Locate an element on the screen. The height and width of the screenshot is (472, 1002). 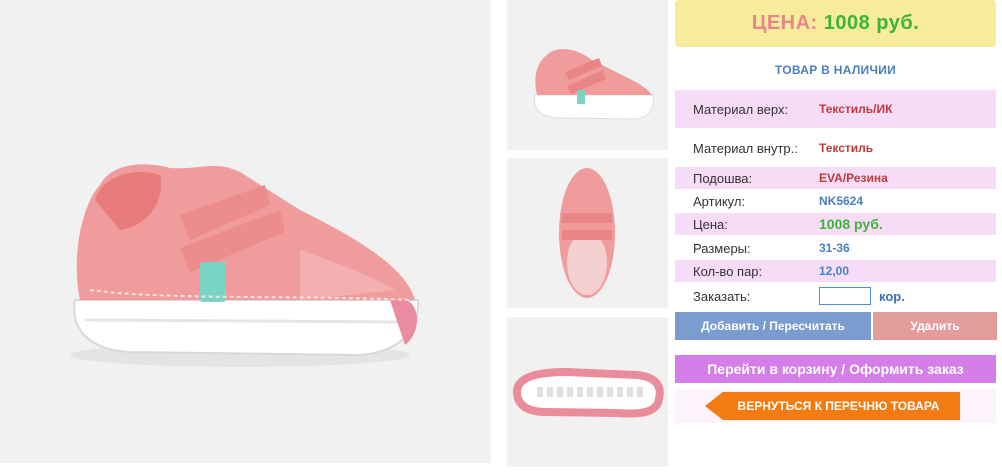
back-button-area: ВЕРНУТЬСЯ К ПЕРЕЧНЮ ТОВАРА is located at coordinates (835, 406).